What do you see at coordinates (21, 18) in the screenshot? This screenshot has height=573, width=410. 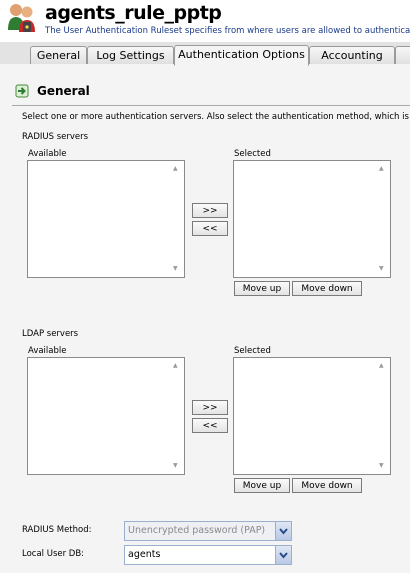 I see `users-icon` at bounding box center [21, 18].